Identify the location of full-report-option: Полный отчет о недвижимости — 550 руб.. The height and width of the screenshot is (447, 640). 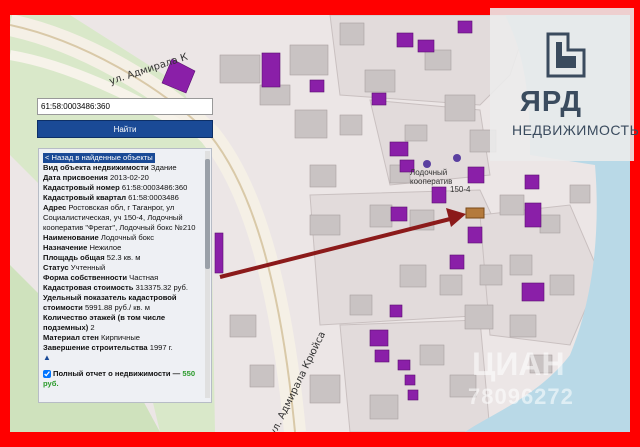
(122, 379).